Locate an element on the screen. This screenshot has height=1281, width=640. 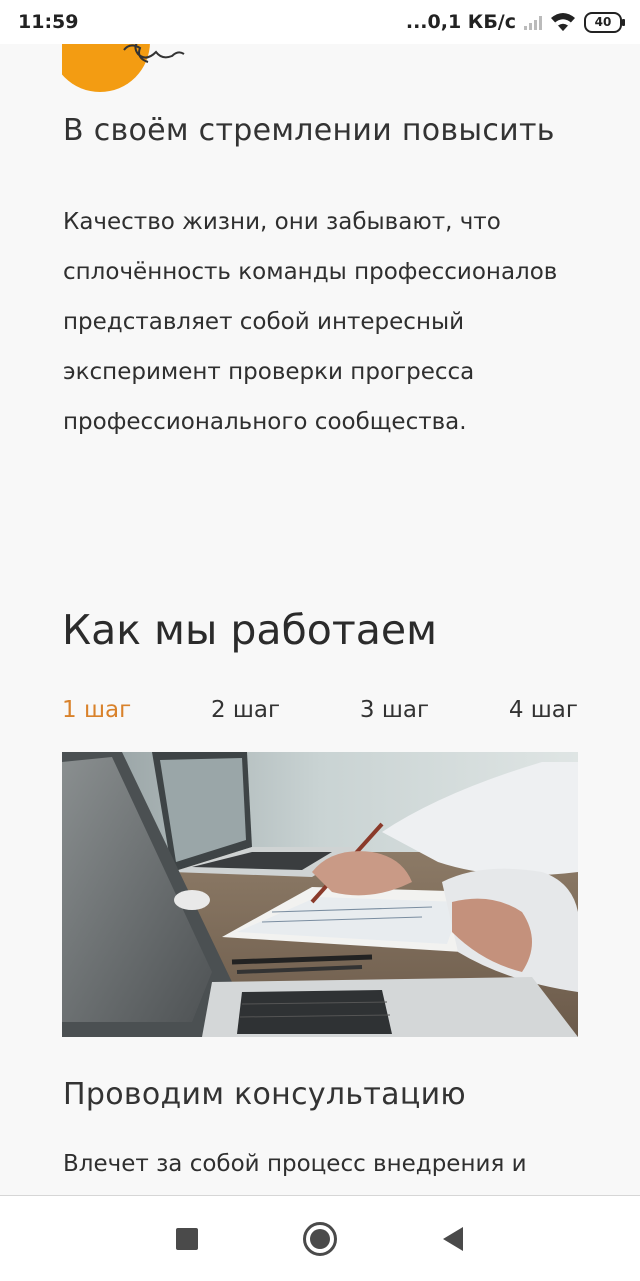
triangle-back-icon is located at coordinates (453, 1238).